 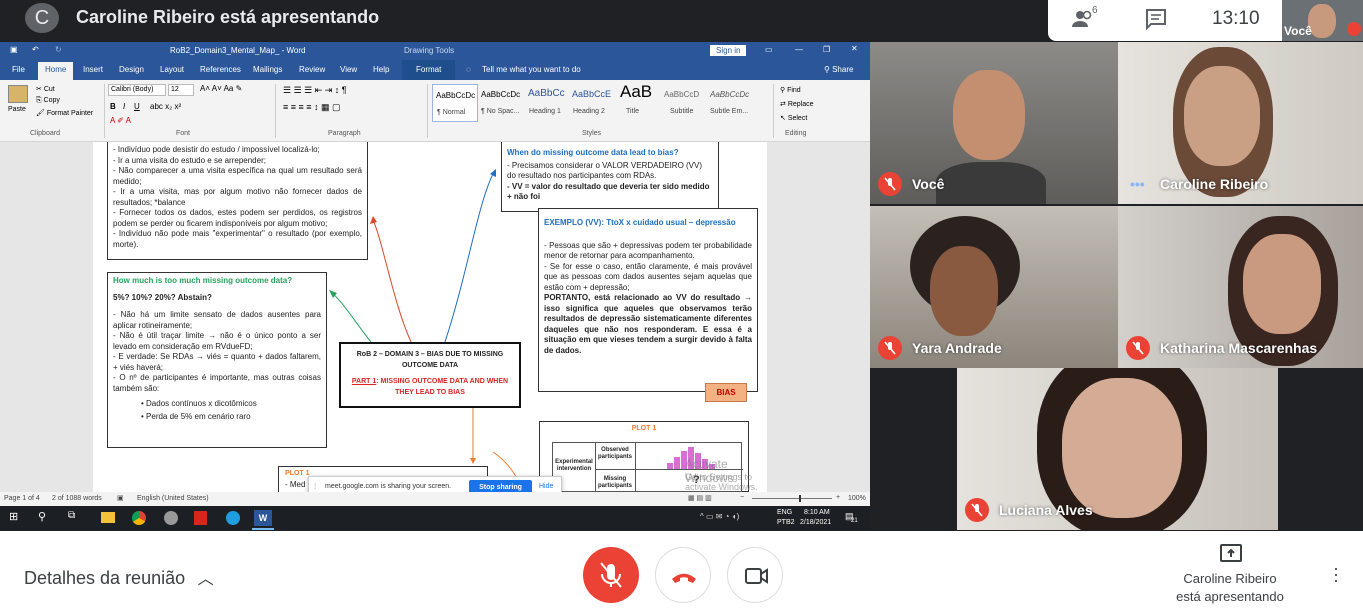 I want to click on hide-button: Hide, so click(x=546, y=486).